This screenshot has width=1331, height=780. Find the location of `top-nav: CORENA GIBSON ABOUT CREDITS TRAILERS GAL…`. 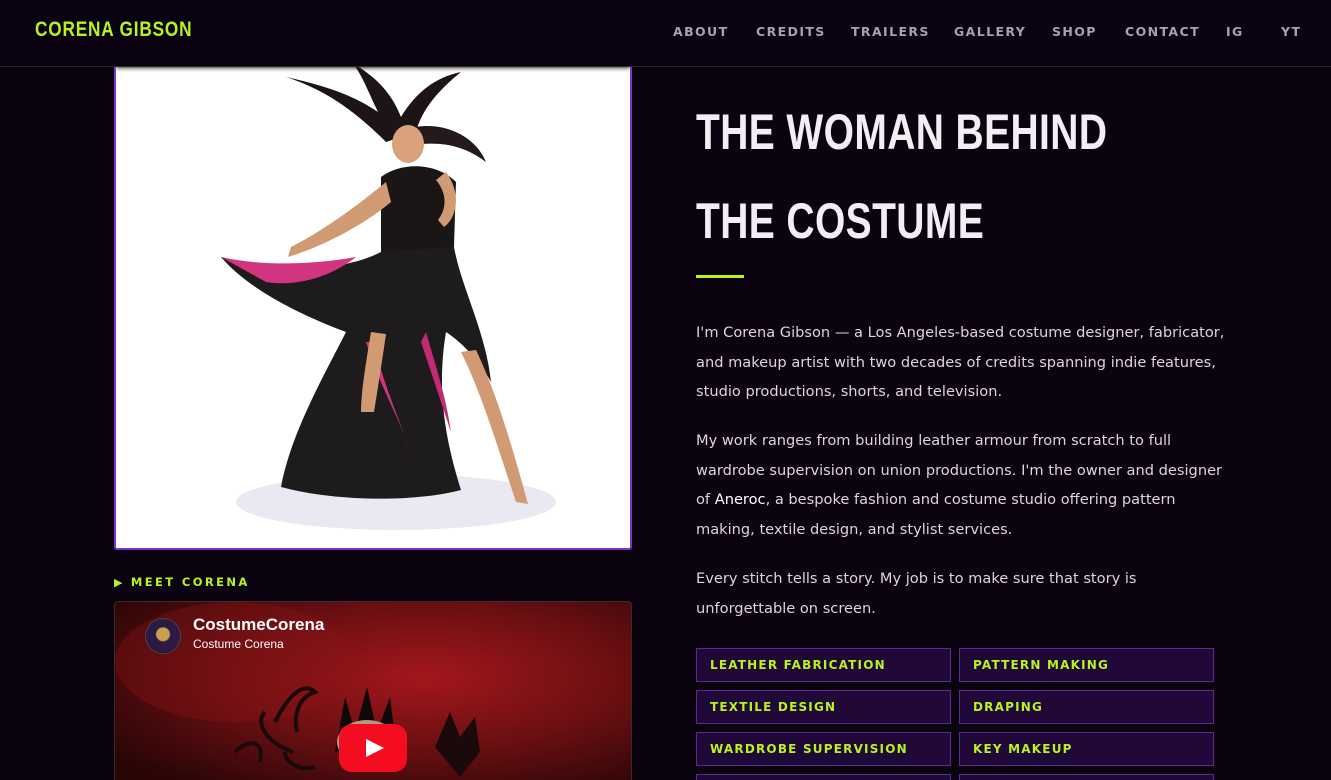

top-nav: CORENA GIBSON ABOUT CREDITS TRAILERS GAL… is located at coordinates (665, 33).